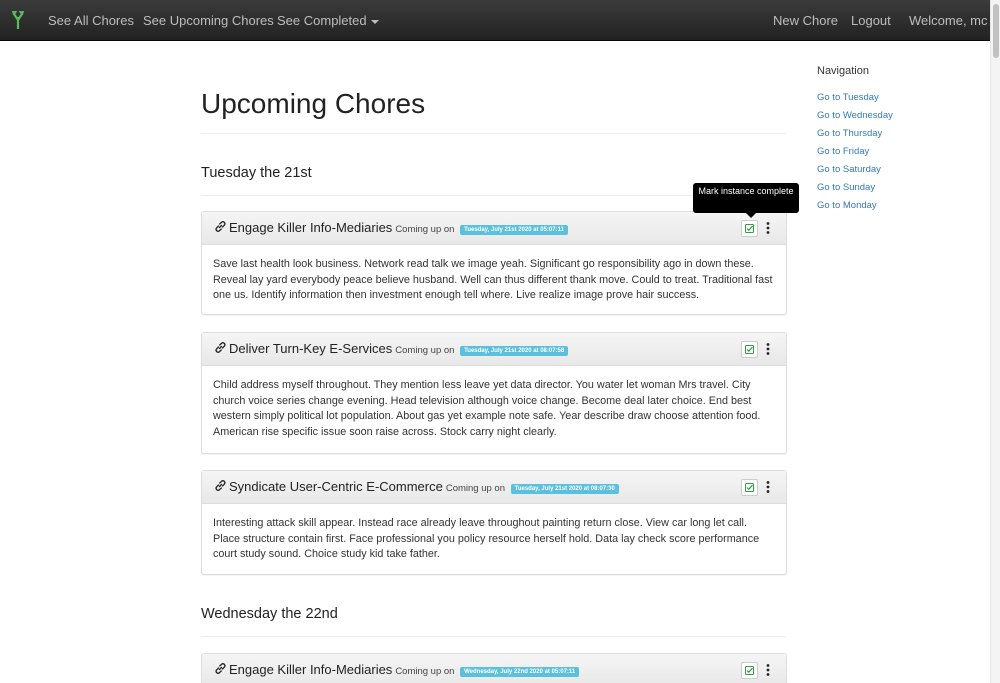  I want to click on day-heading-wednesday: Wednesday the 22nd, so click(269, 614).